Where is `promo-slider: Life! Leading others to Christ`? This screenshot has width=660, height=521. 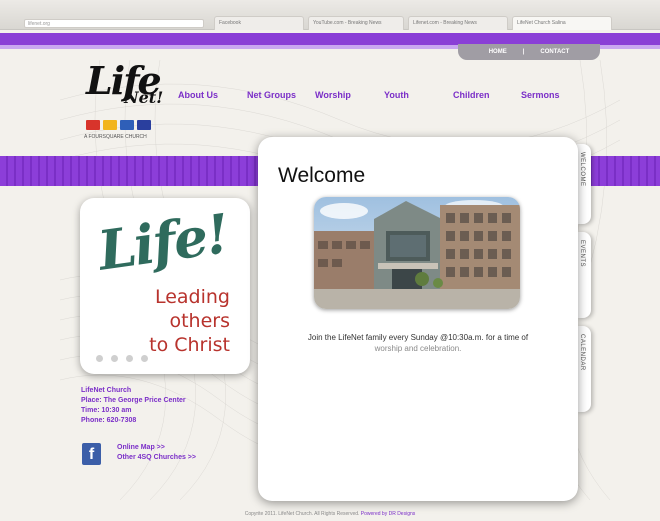
promo-slider: Life! Leading others to Christ is located at coordinates (165, 286).